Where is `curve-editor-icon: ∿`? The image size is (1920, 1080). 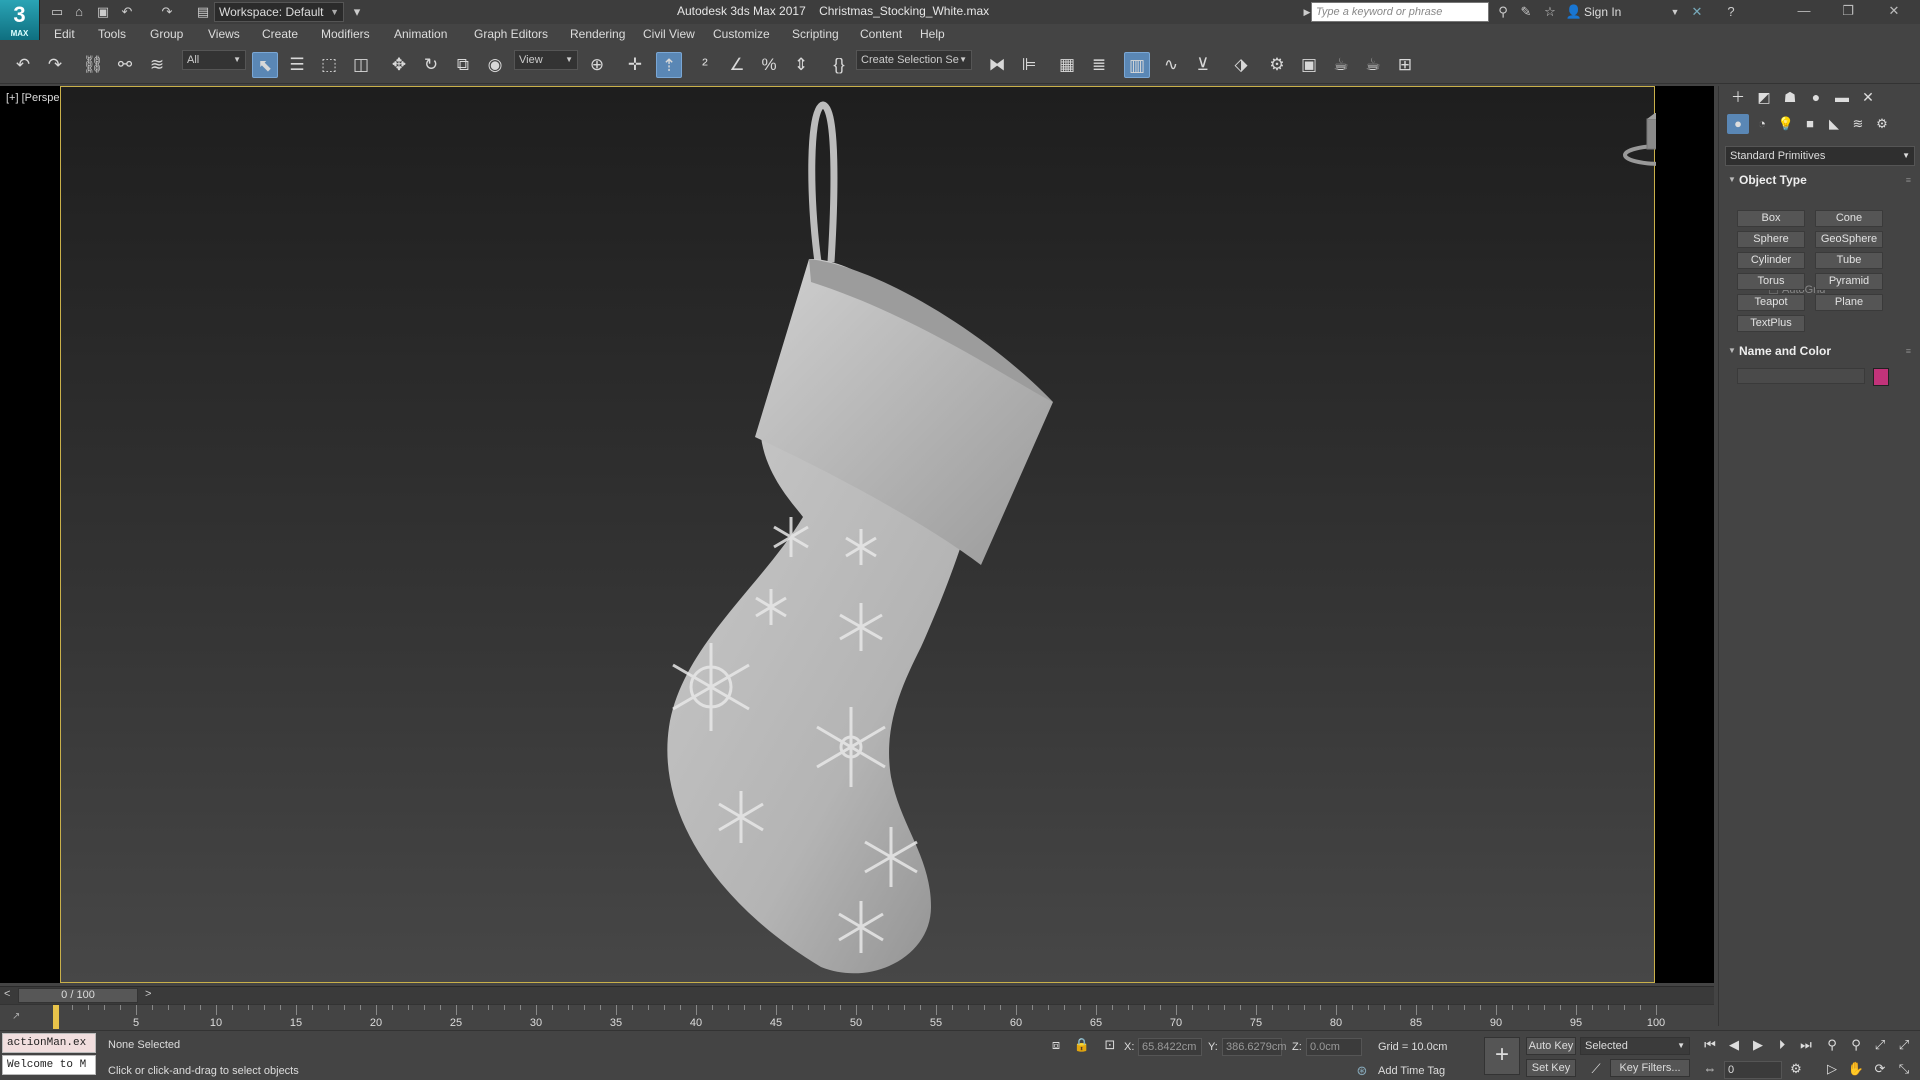 curve-editor-icon: ∿ is located at coordinates (1171, 65).